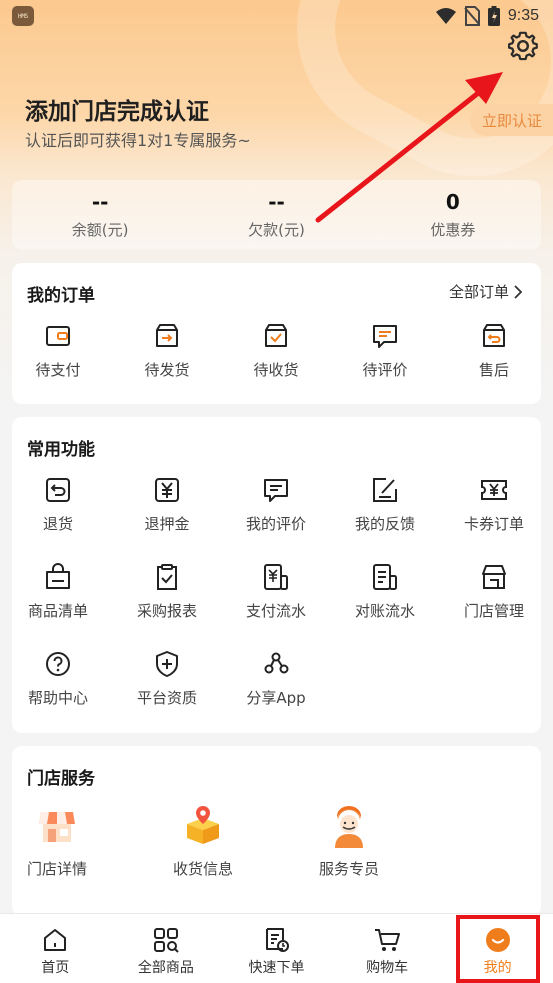 The height and width of the screenshot is (983, 553). Describe the element at coordinates (511, 120) in the screenshot. I see `verify-now-button: 立即认证` at that location.